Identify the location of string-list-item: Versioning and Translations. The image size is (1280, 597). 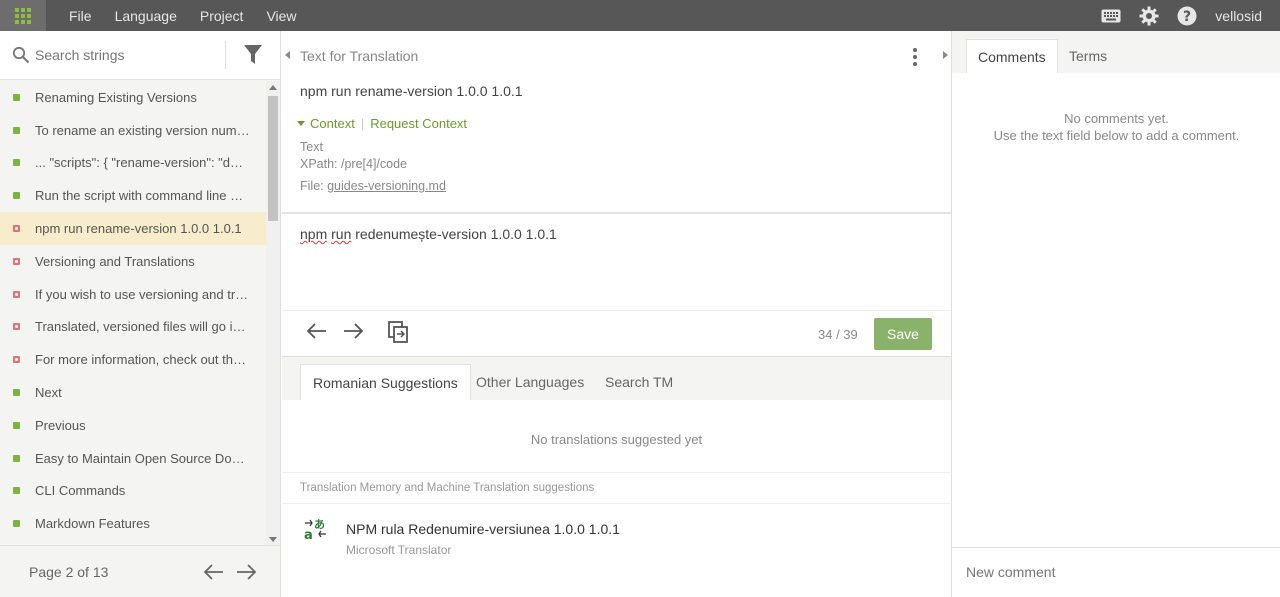
(133, 261).